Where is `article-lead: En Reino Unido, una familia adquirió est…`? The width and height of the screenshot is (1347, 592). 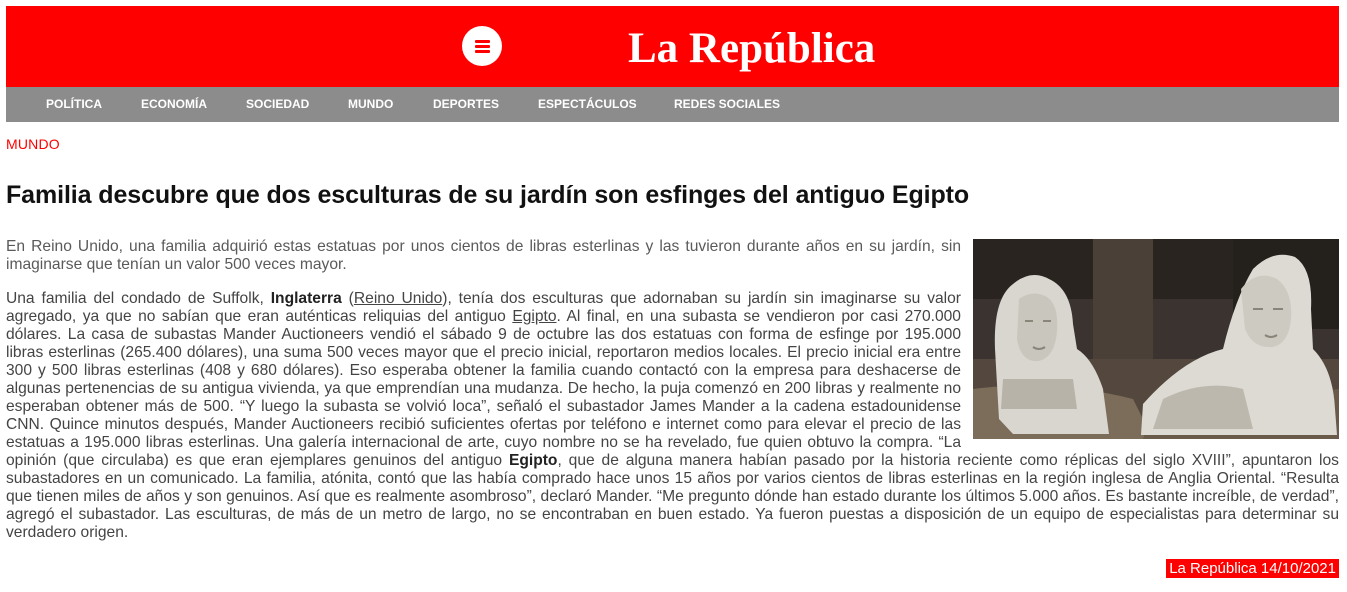
article-lead: En Reino Unido, una familia adquirió est… is located at coordinates (483, 255).